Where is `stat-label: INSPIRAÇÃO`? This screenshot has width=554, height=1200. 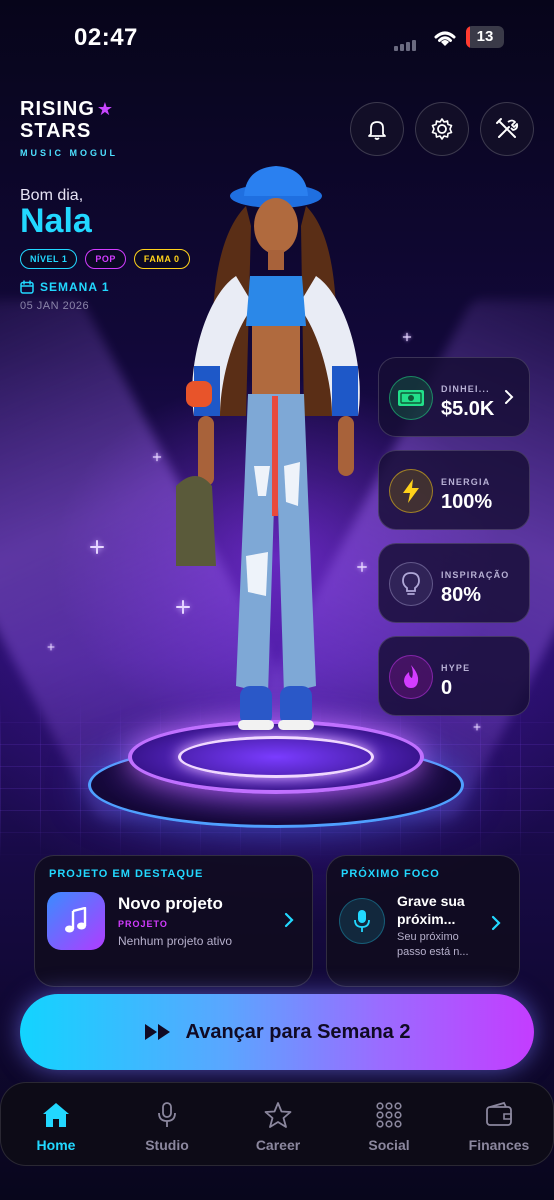 stat-label: INSPIRAÇÃO is located at coordinates (475, 575).